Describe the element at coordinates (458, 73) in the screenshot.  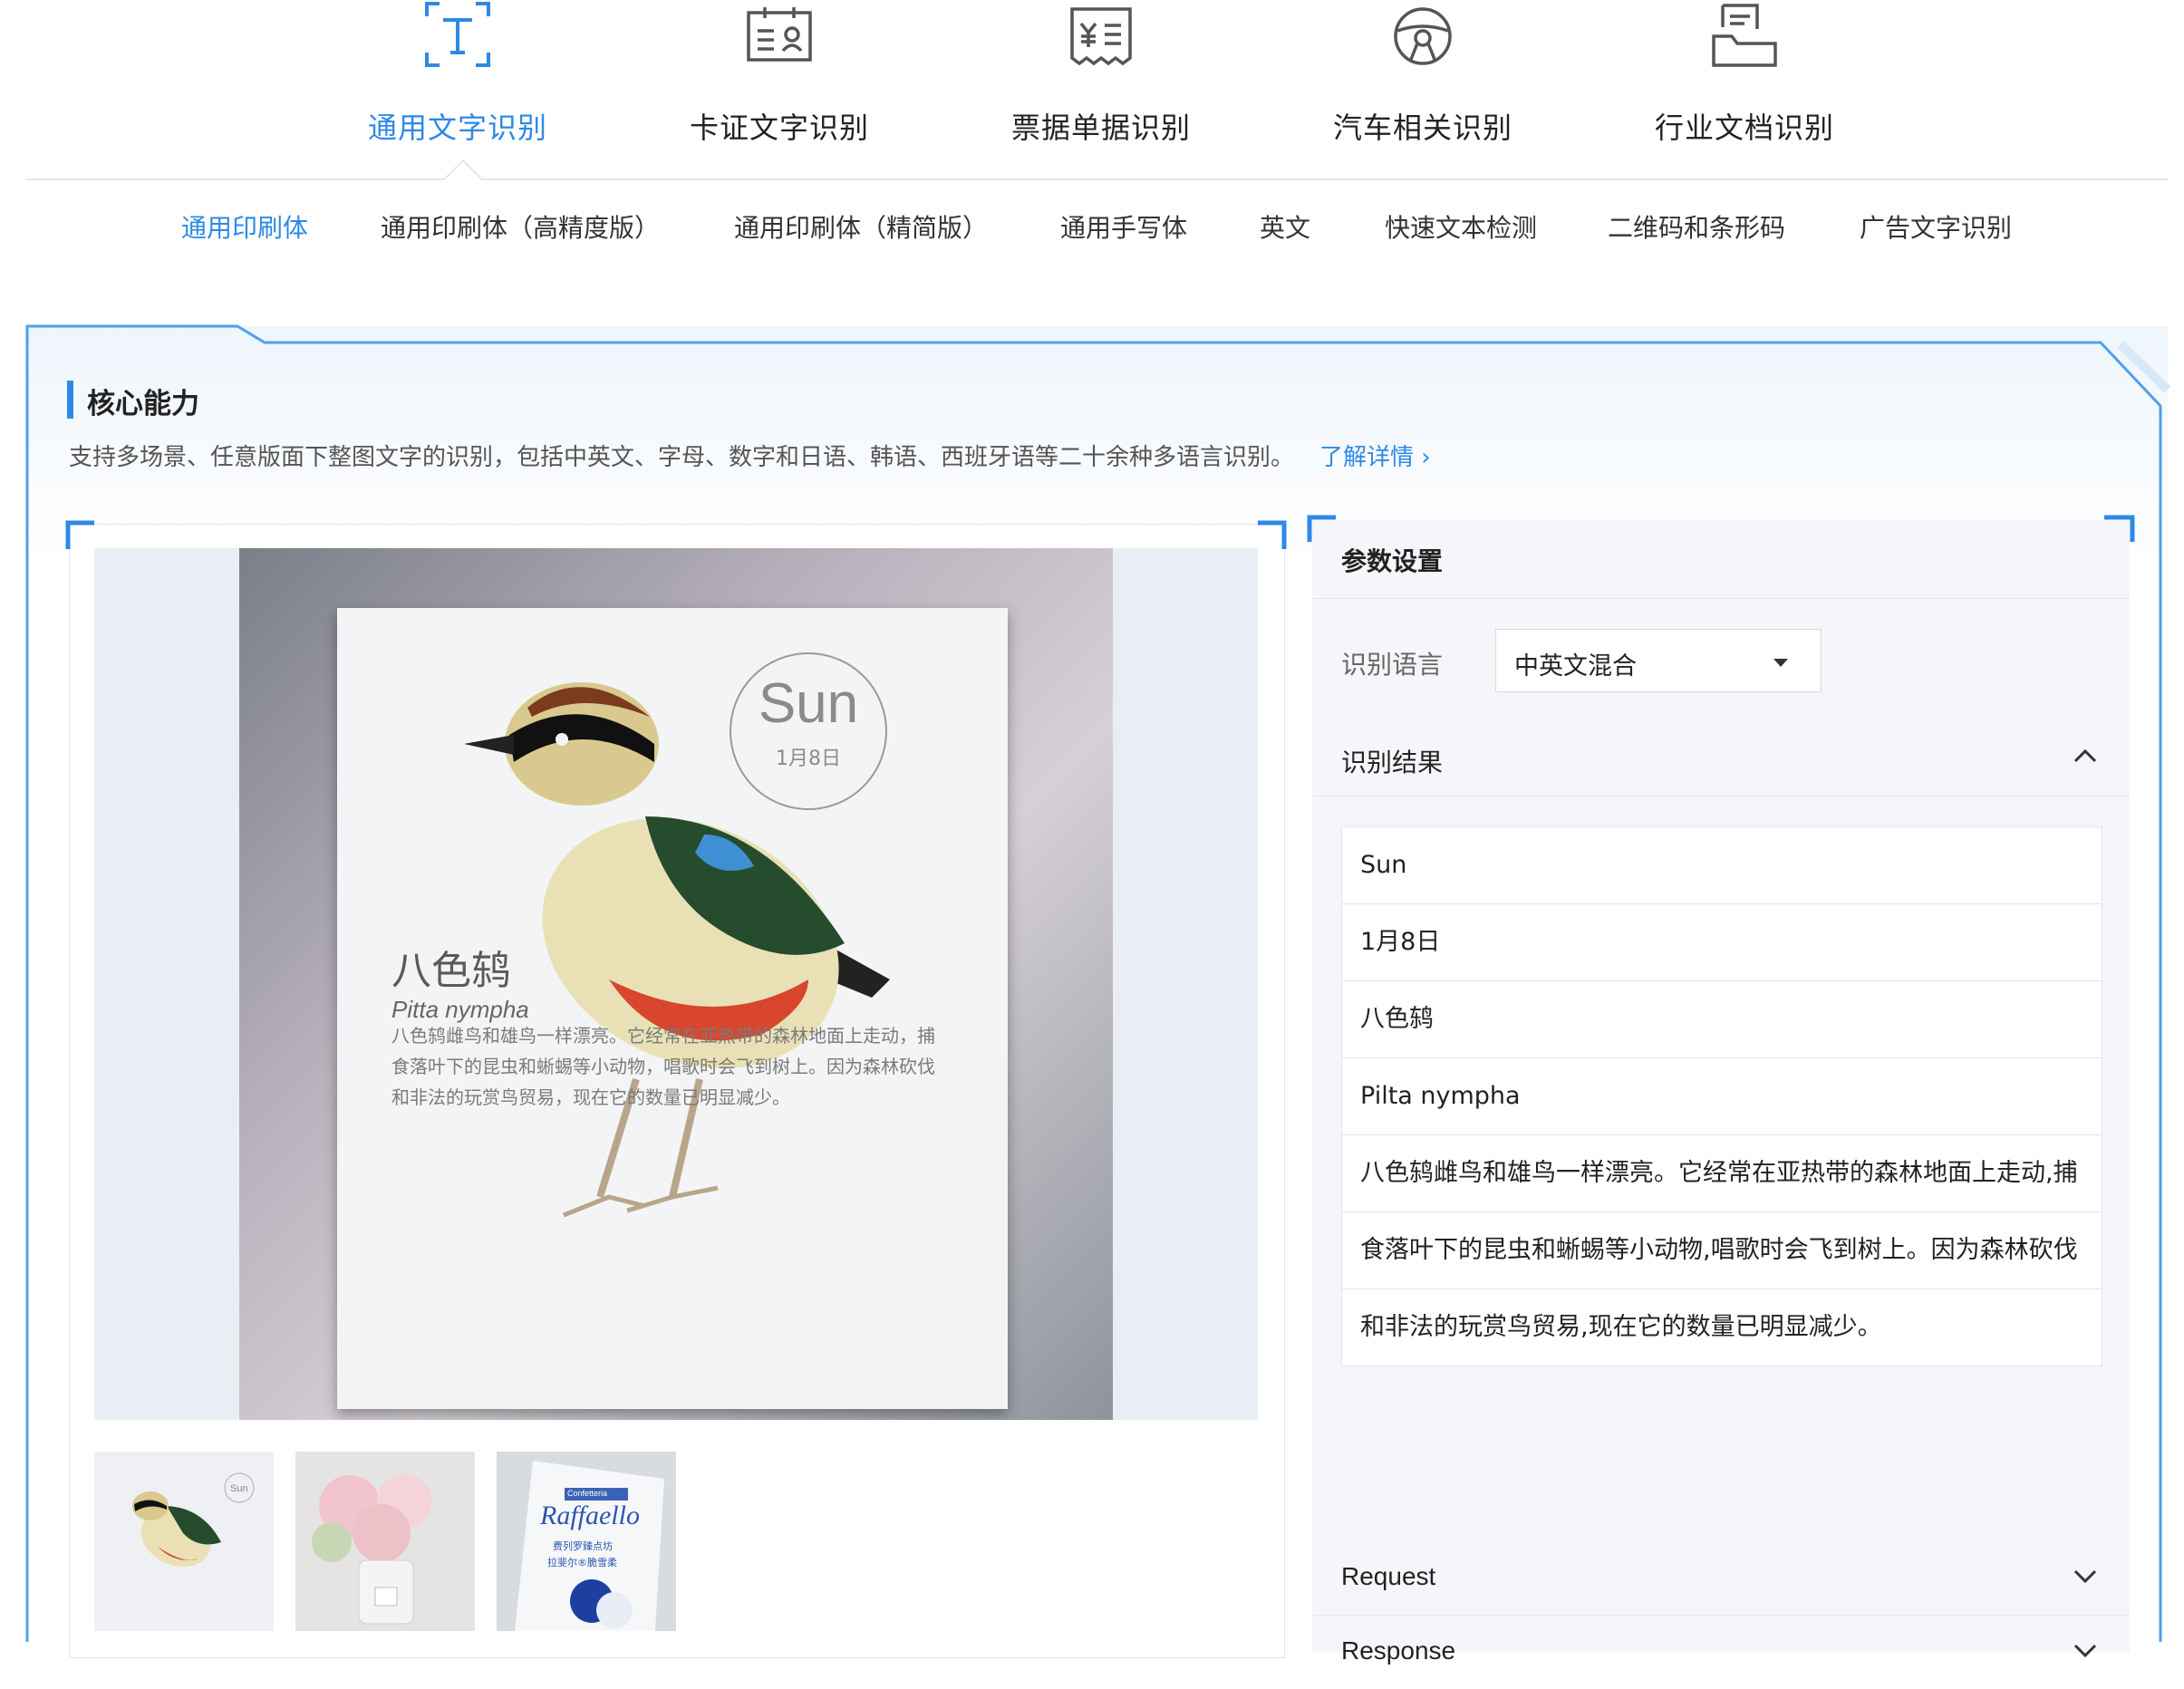
I see `category-general-ocr: 通用文字识别` at that location.